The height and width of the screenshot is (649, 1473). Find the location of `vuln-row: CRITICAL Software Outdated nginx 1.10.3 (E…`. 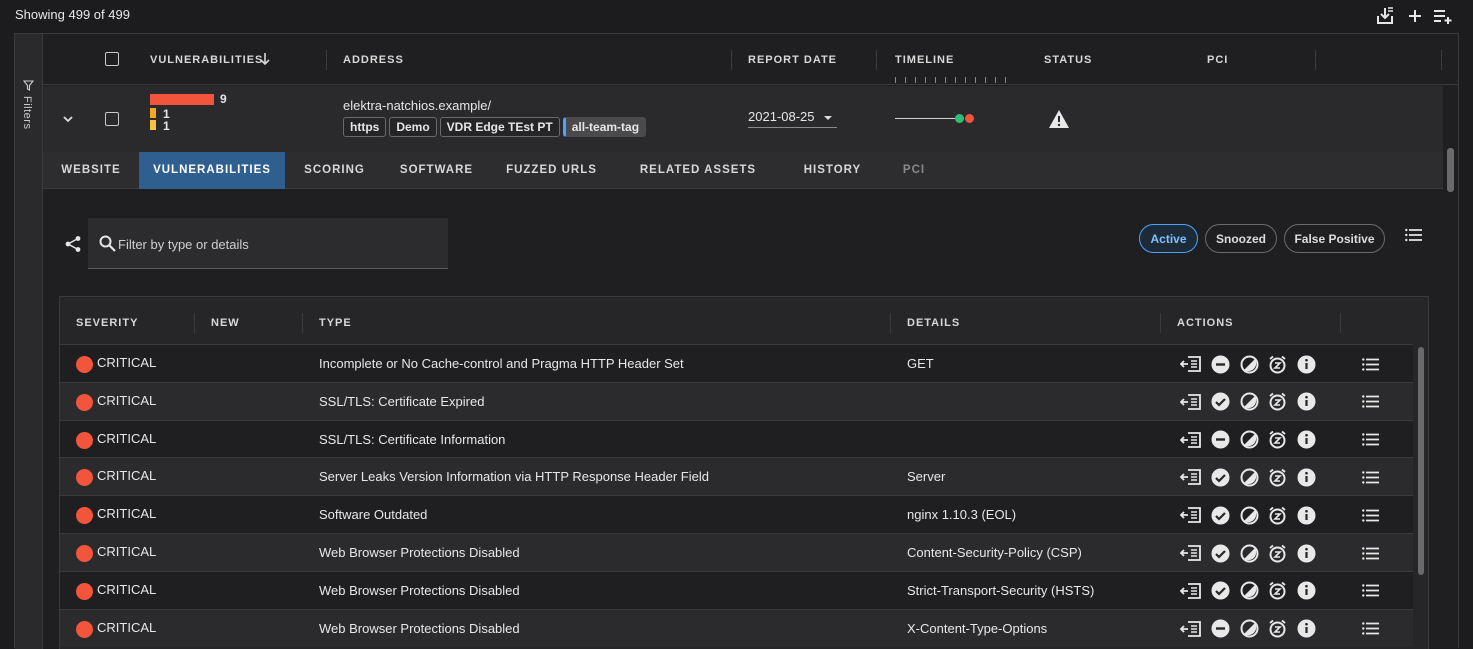

vuln-row: CRITICAL Software Outdated nginx 1.10.3 (E… is located at coordinates (736, 514).